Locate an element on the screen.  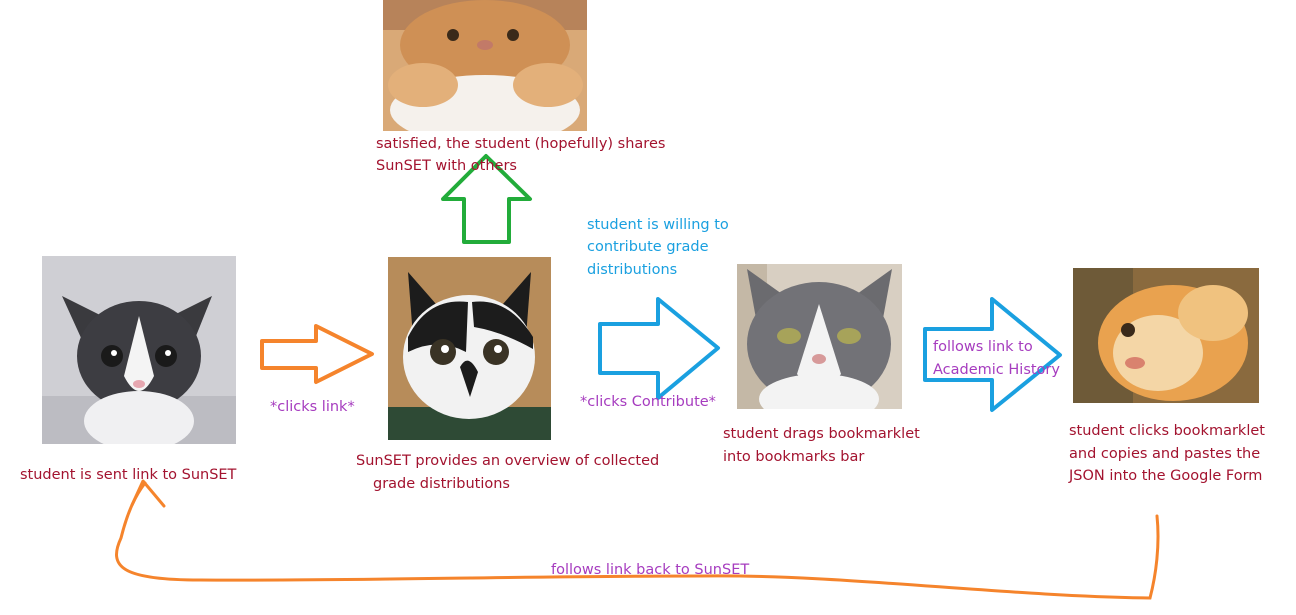
blue-arrow-right-contribute is located at coordinates (659, 348).